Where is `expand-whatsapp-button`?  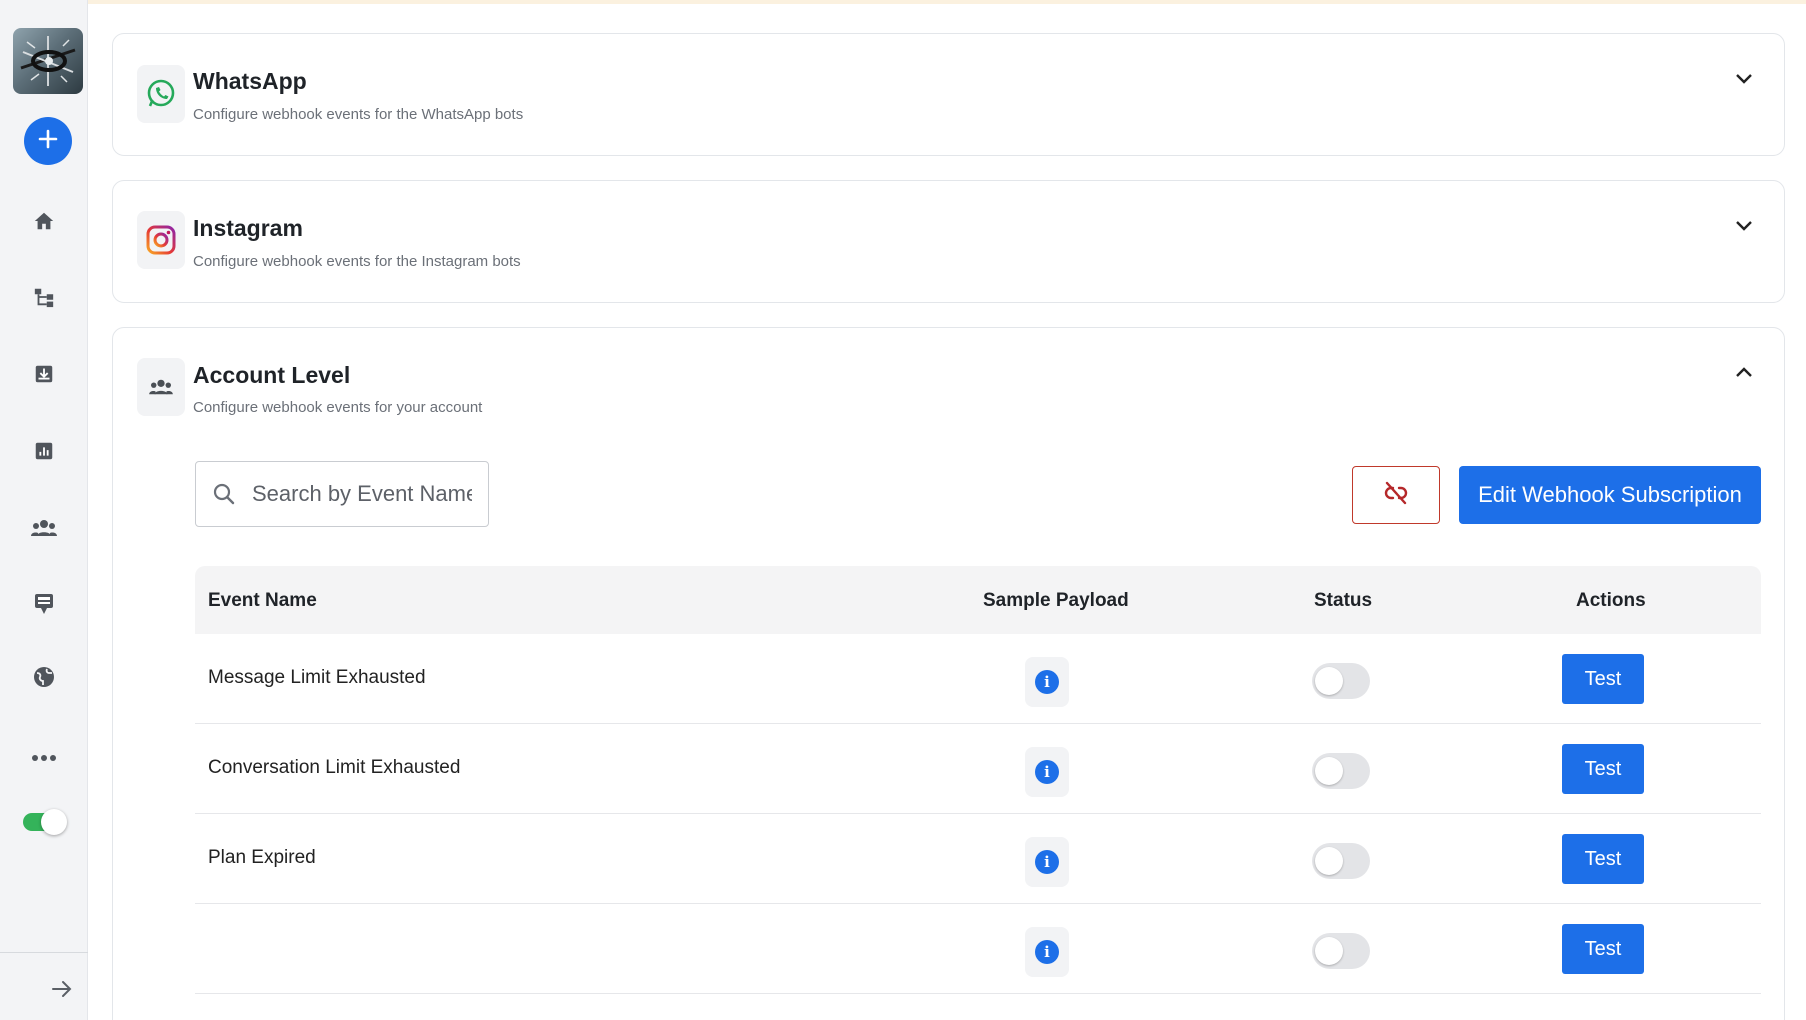 expand-whatsapp-button is located at coordinates (1744, 81).